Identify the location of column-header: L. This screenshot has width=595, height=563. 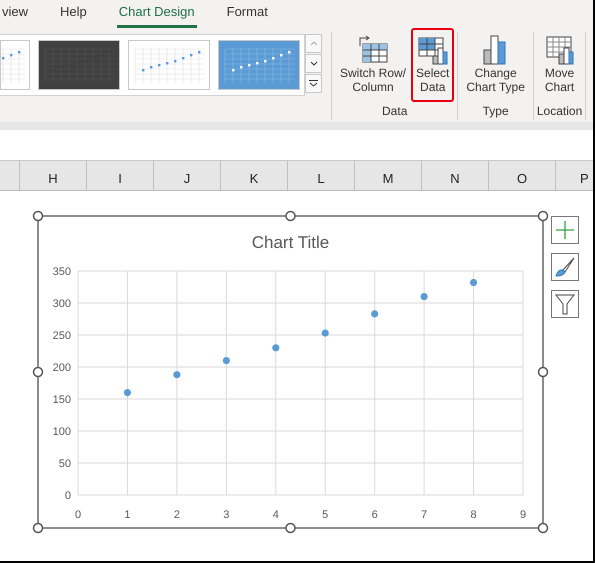
(321, 178).